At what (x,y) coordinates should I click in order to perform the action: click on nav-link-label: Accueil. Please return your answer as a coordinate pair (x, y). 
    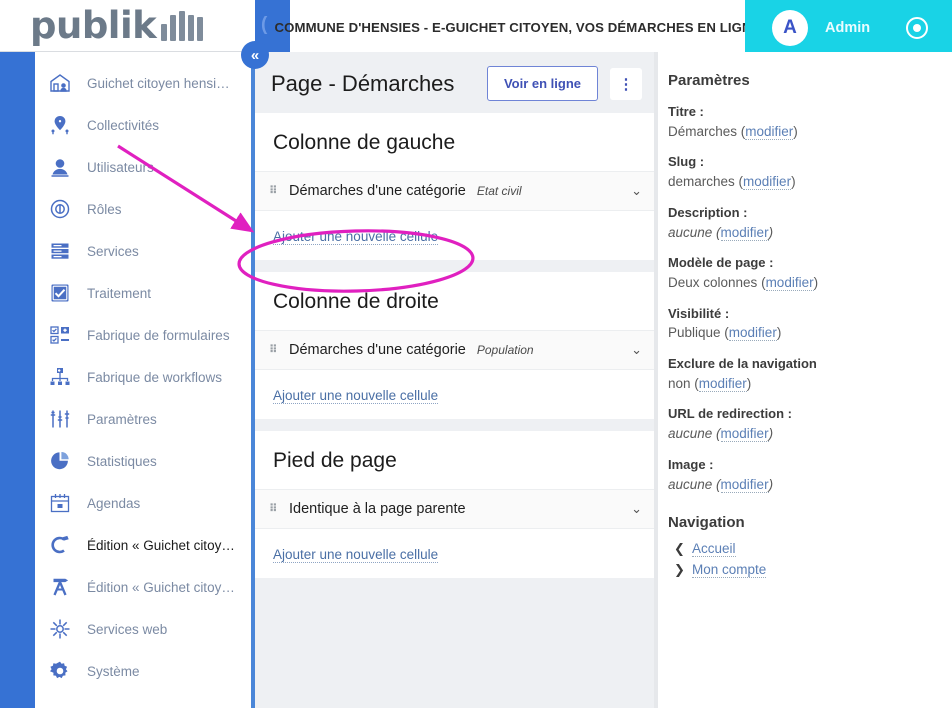
    Looking at the image, I should click on (714, 549).